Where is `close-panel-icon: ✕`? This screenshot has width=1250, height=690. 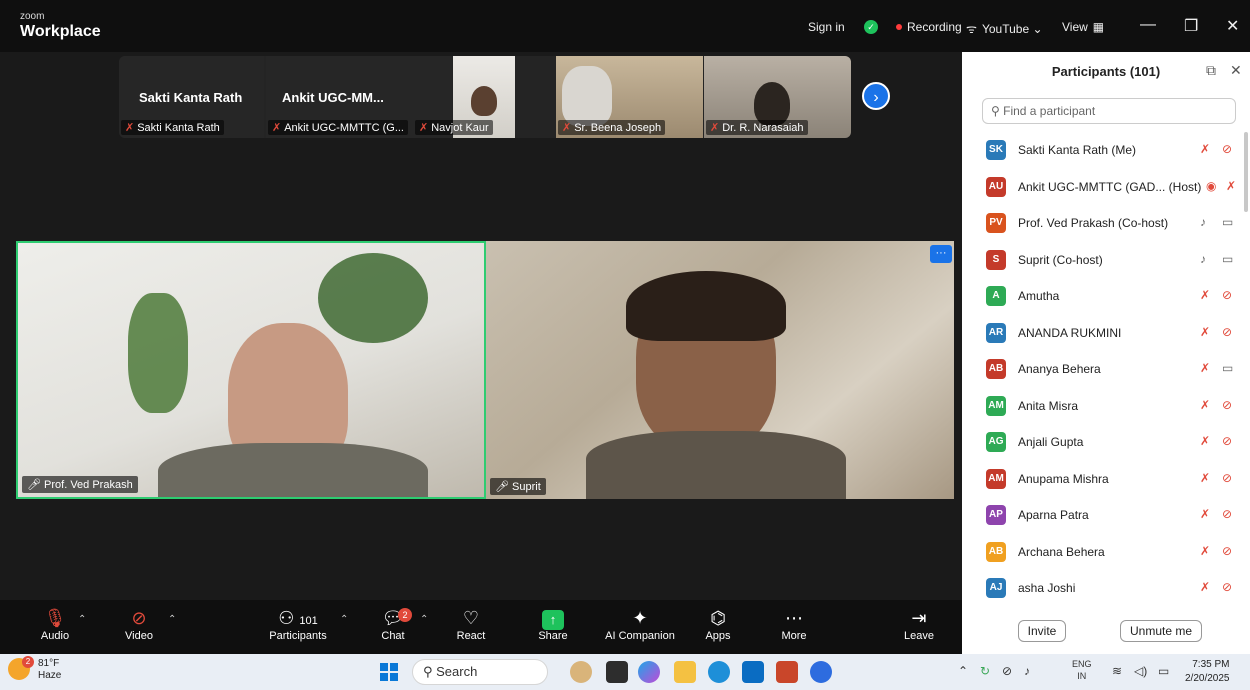
close-panel-icon: ✕ is located at coordinates (1236, 70).